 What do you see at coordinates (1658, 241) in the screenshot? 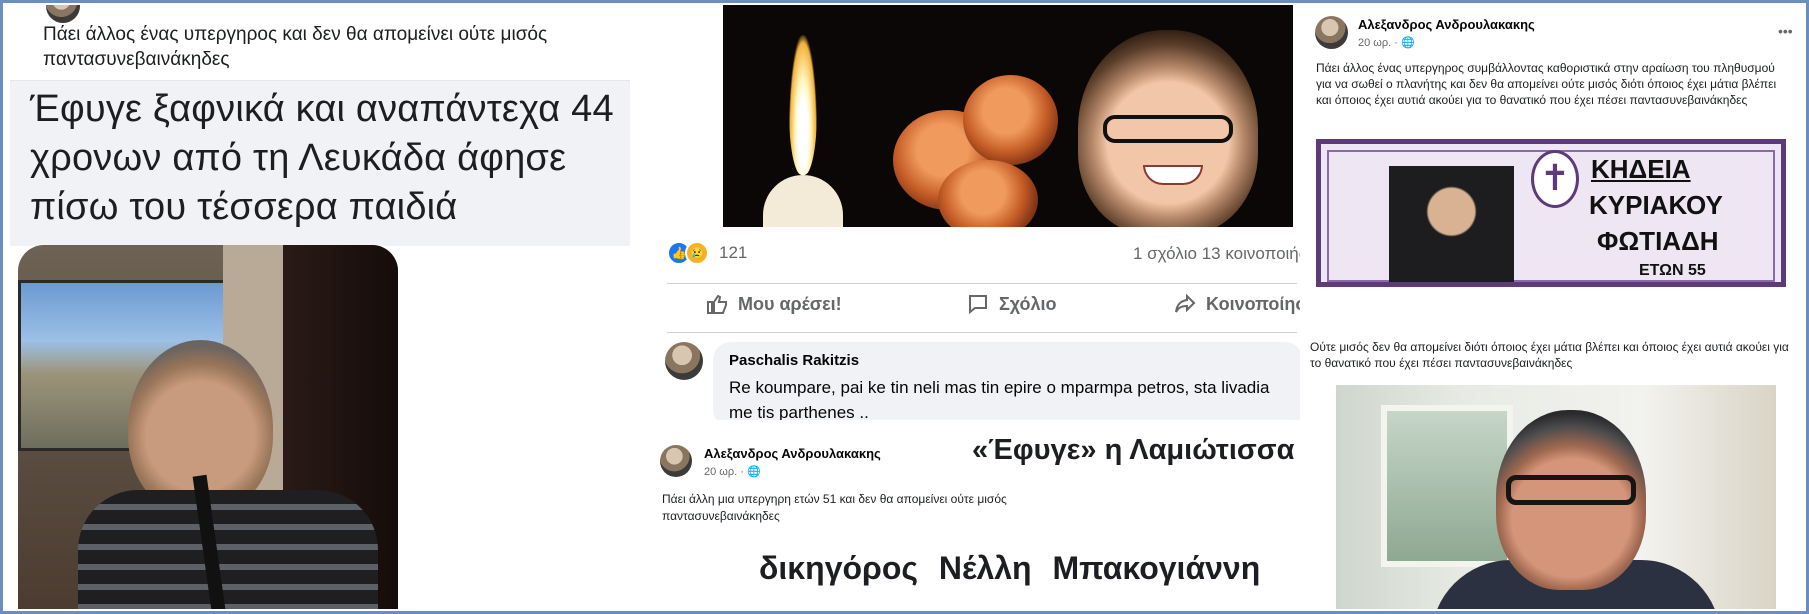
I see `notice-last-name: ΦΩΤΙΑΔΗ` at bounding box center [1658, 241].